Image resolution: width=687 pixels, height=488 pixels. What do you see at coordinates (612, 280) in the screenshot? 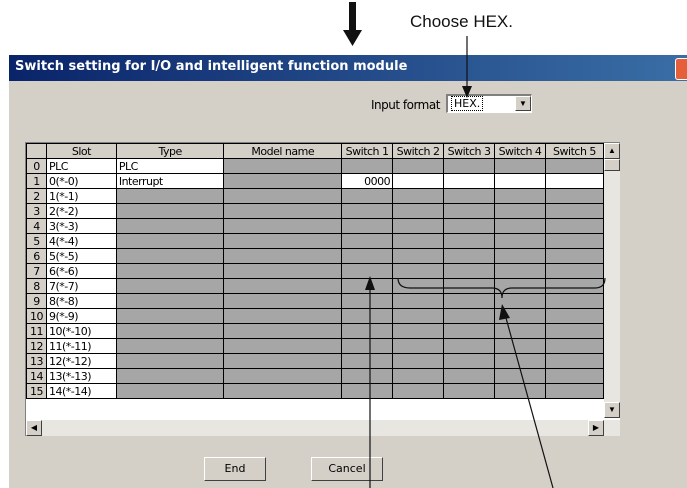
I see `vertical-scrollbar: ▲ ▼` at bounding box center [612, 280].